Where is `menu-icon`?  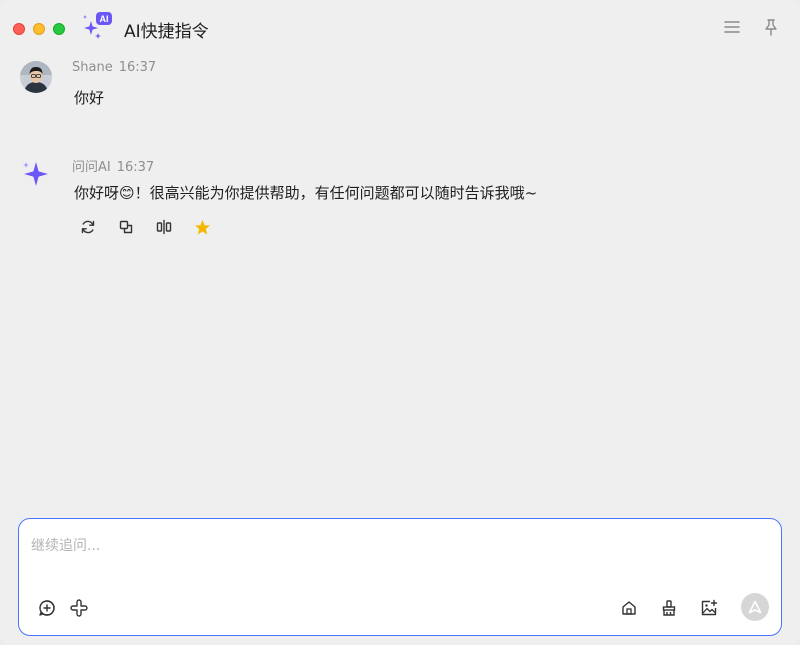
menu-icon is located at coordinates (732, 27).